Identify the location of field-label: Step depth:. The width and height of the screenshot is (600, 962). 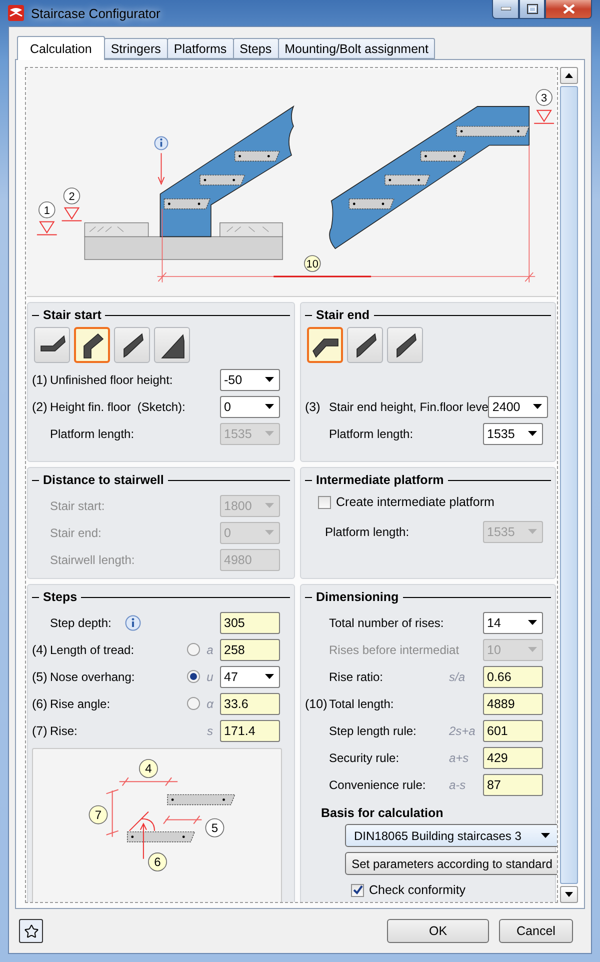
(81, 623).